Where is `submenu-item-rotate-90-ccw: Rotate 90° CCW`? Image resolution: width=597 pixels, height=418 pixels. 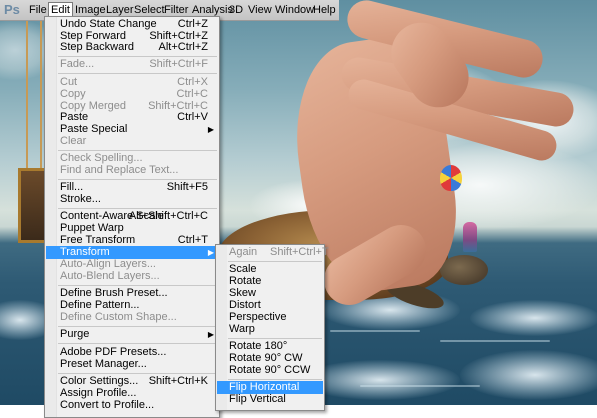
submenu-item-rotate-90-ccw: Rotate 90° CCW is located at coordinates (270, 370).